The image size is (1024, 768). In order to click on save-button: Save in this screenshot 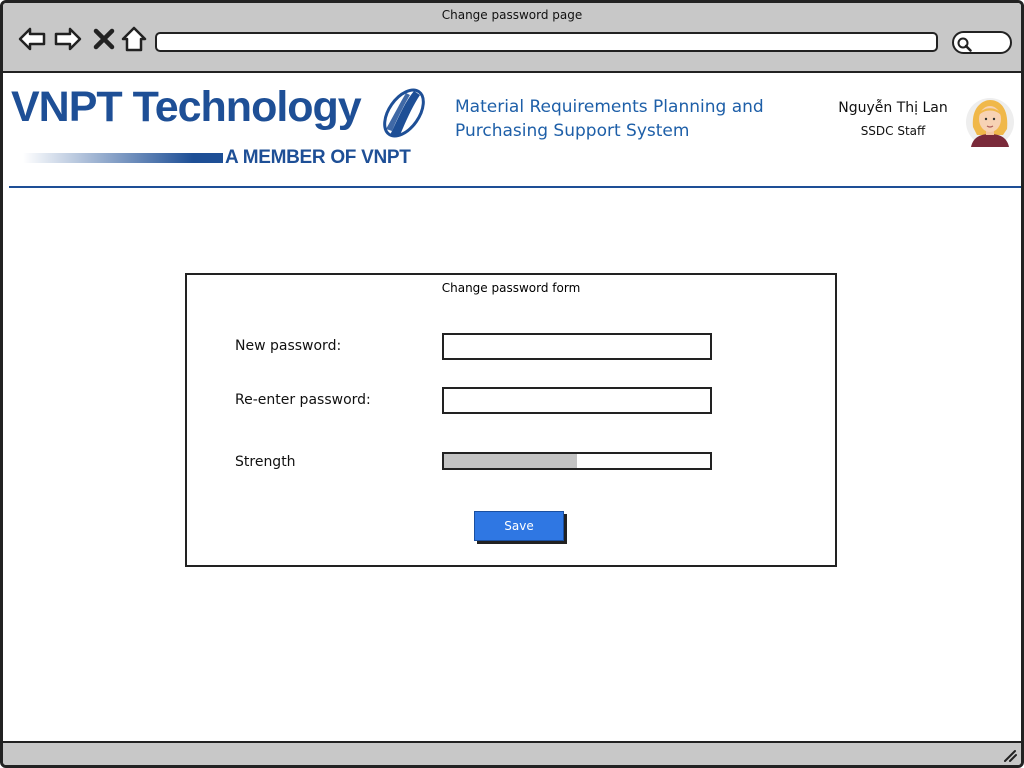, I will do `click(519, 526)`.